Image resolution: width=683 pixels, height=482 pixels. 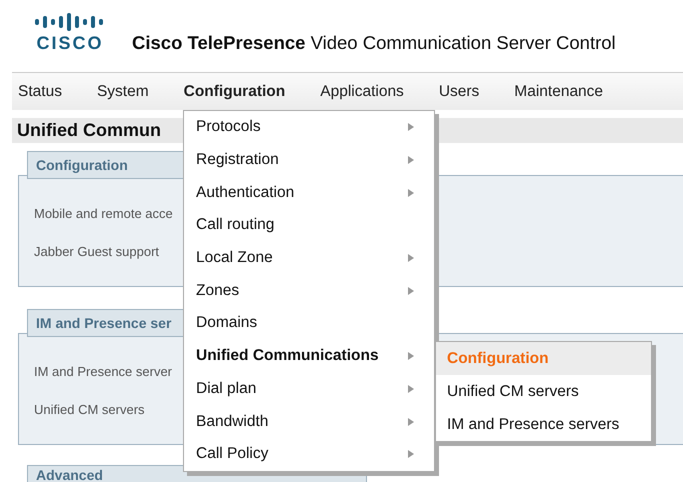 I want to click on submenu-item: Unified CM servers, so click(x=543, y=391).